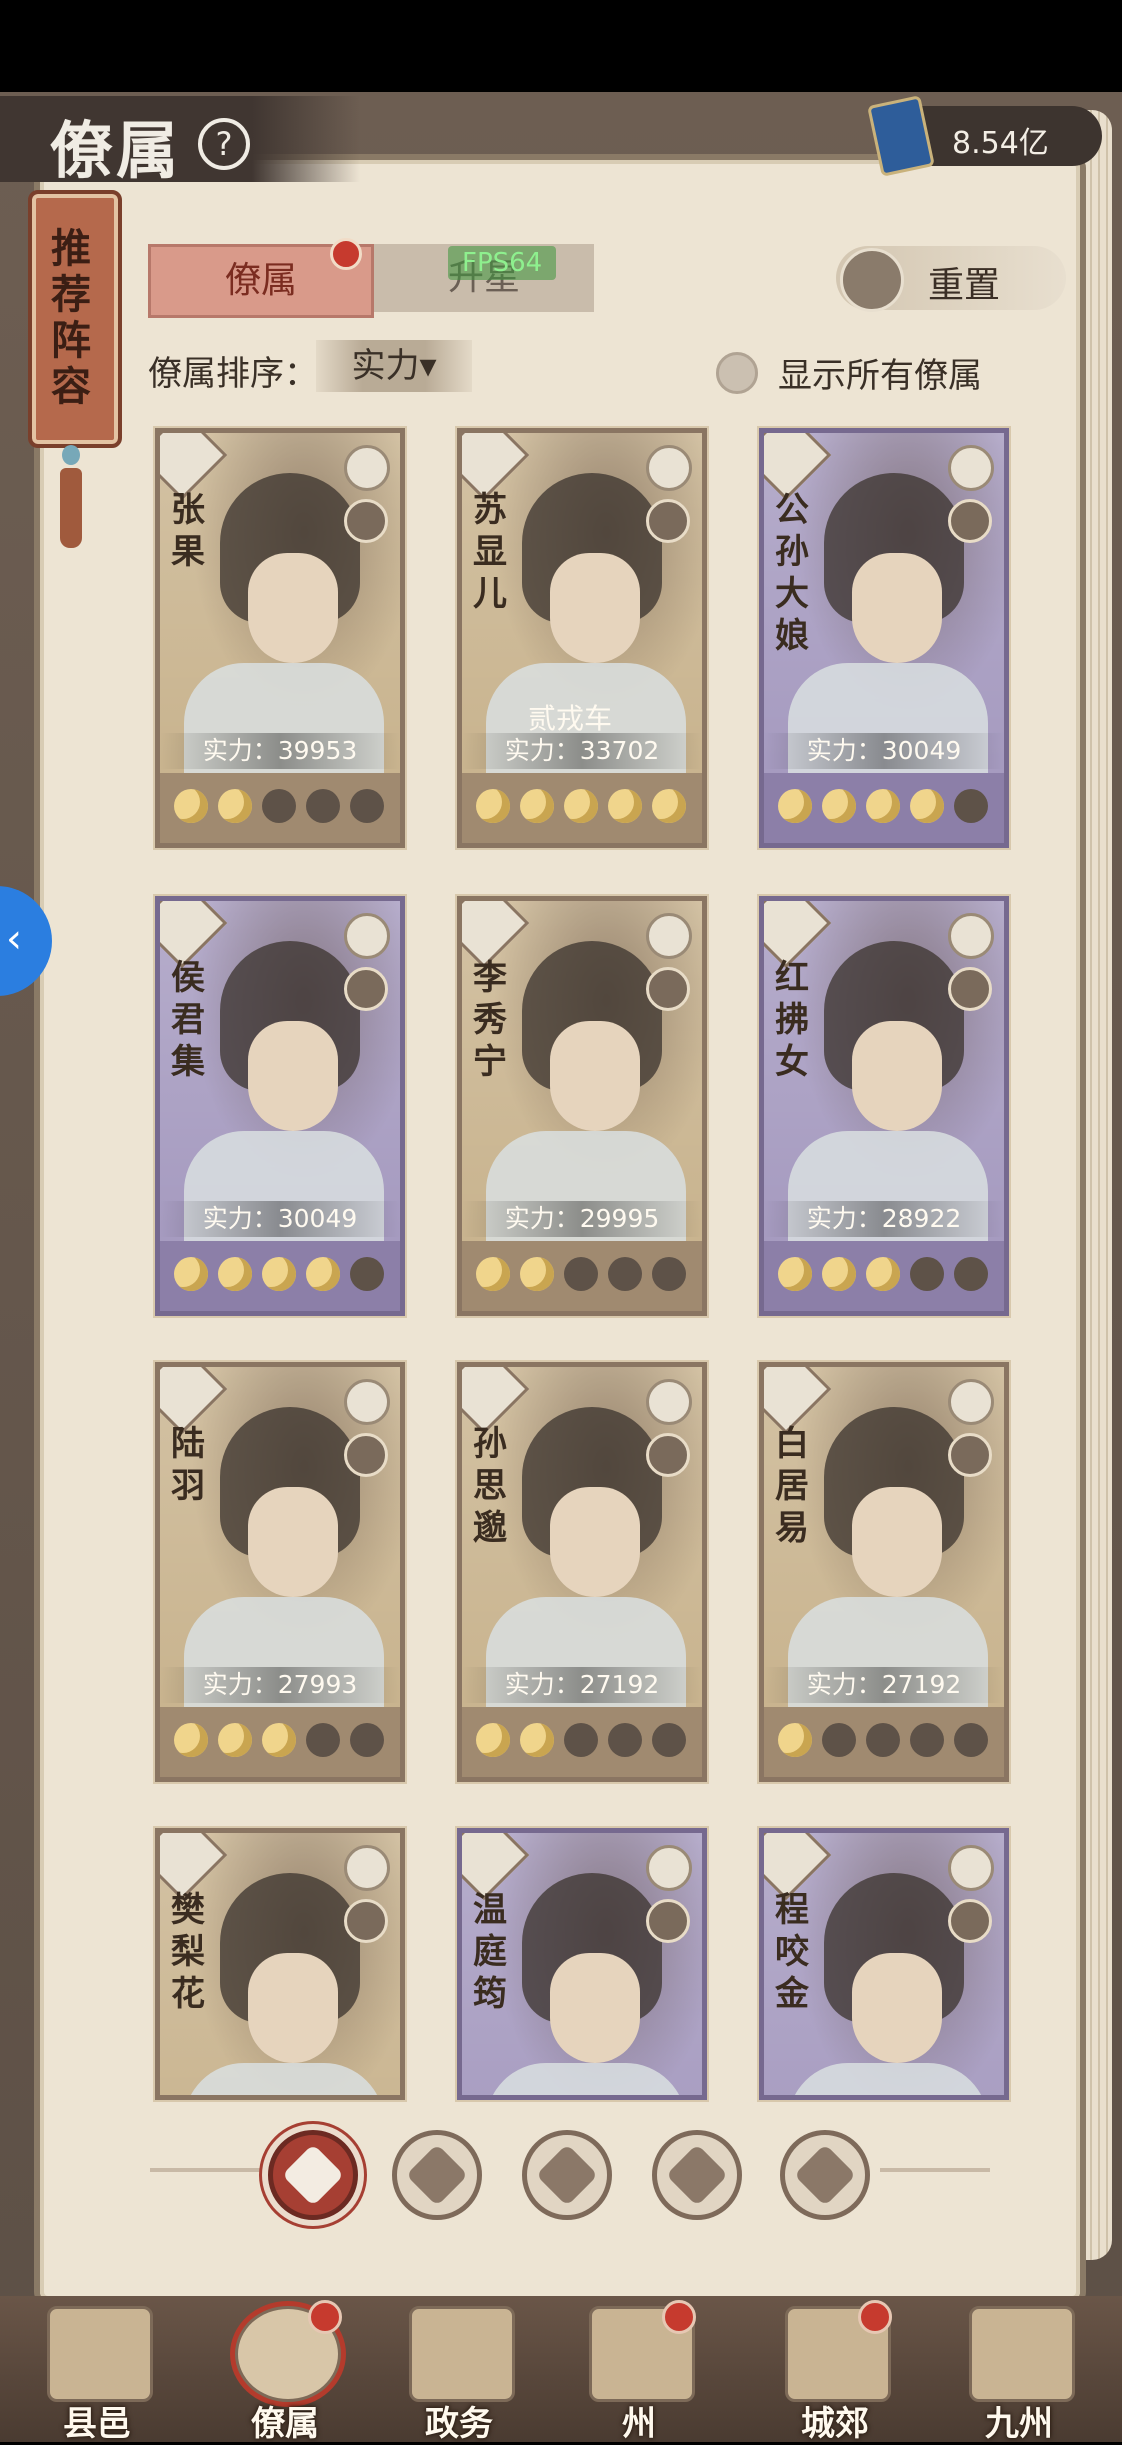 The width and height of the screenshot is (1122, 2445). Describe the element at coordinates (697, 2175) in the screenshot. I see `filter-fan-icon` at that location.